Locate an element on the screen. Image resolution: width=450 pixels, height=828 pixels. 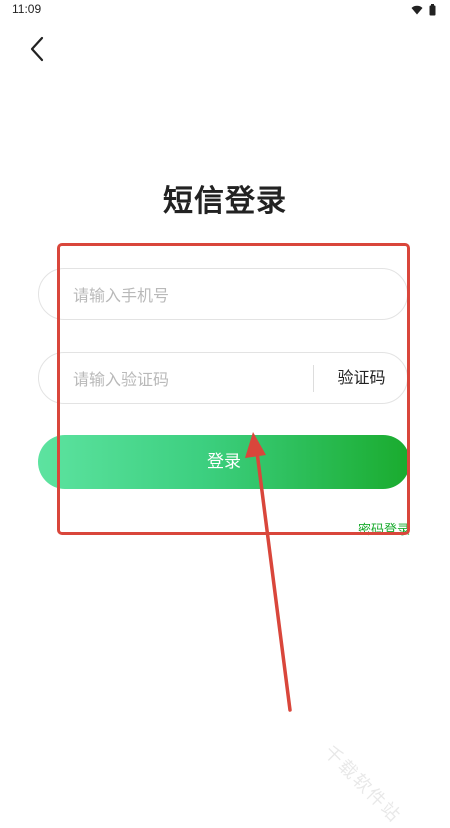
phone-field is located at coordinates (223, 294).